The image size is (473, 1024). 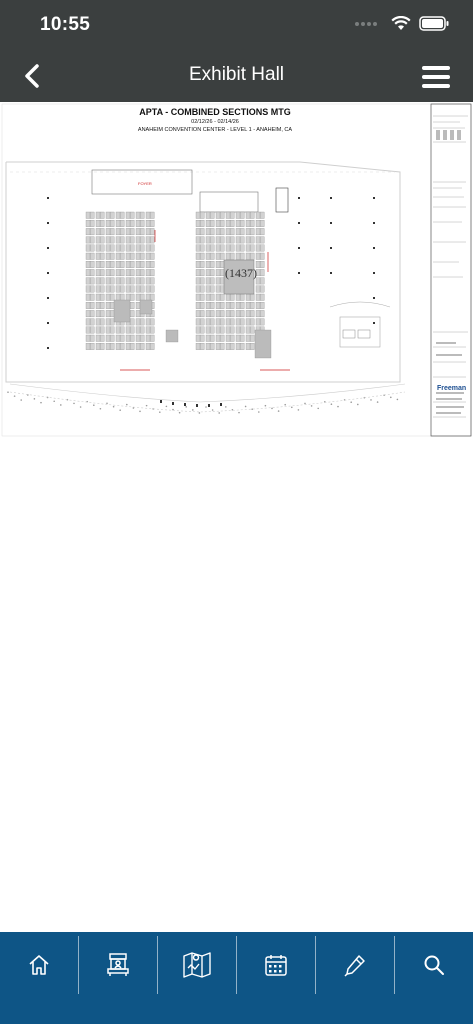 I want to click on tab-search, so click(x=434, y=965).